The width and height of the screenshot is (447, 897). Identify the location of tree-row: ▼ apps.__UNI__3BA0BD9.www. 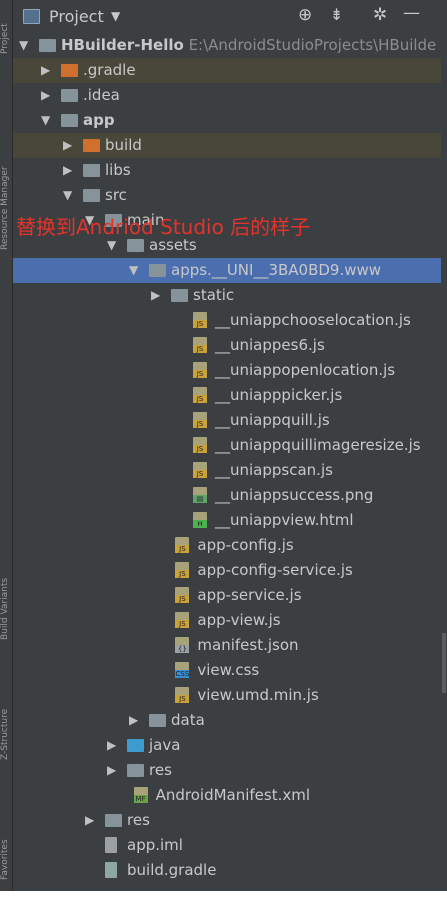
(230, 270).